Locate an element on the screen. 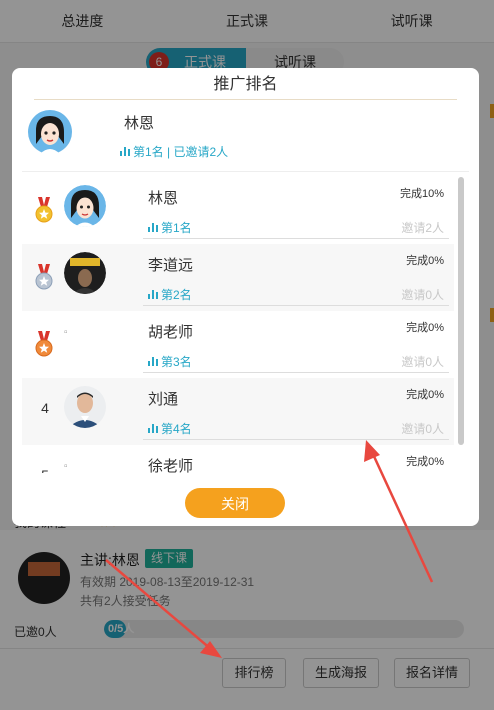 The width and height of the screenshot is (494, 710). modal-title: 推广排名 is located at coordinates (245, 84).